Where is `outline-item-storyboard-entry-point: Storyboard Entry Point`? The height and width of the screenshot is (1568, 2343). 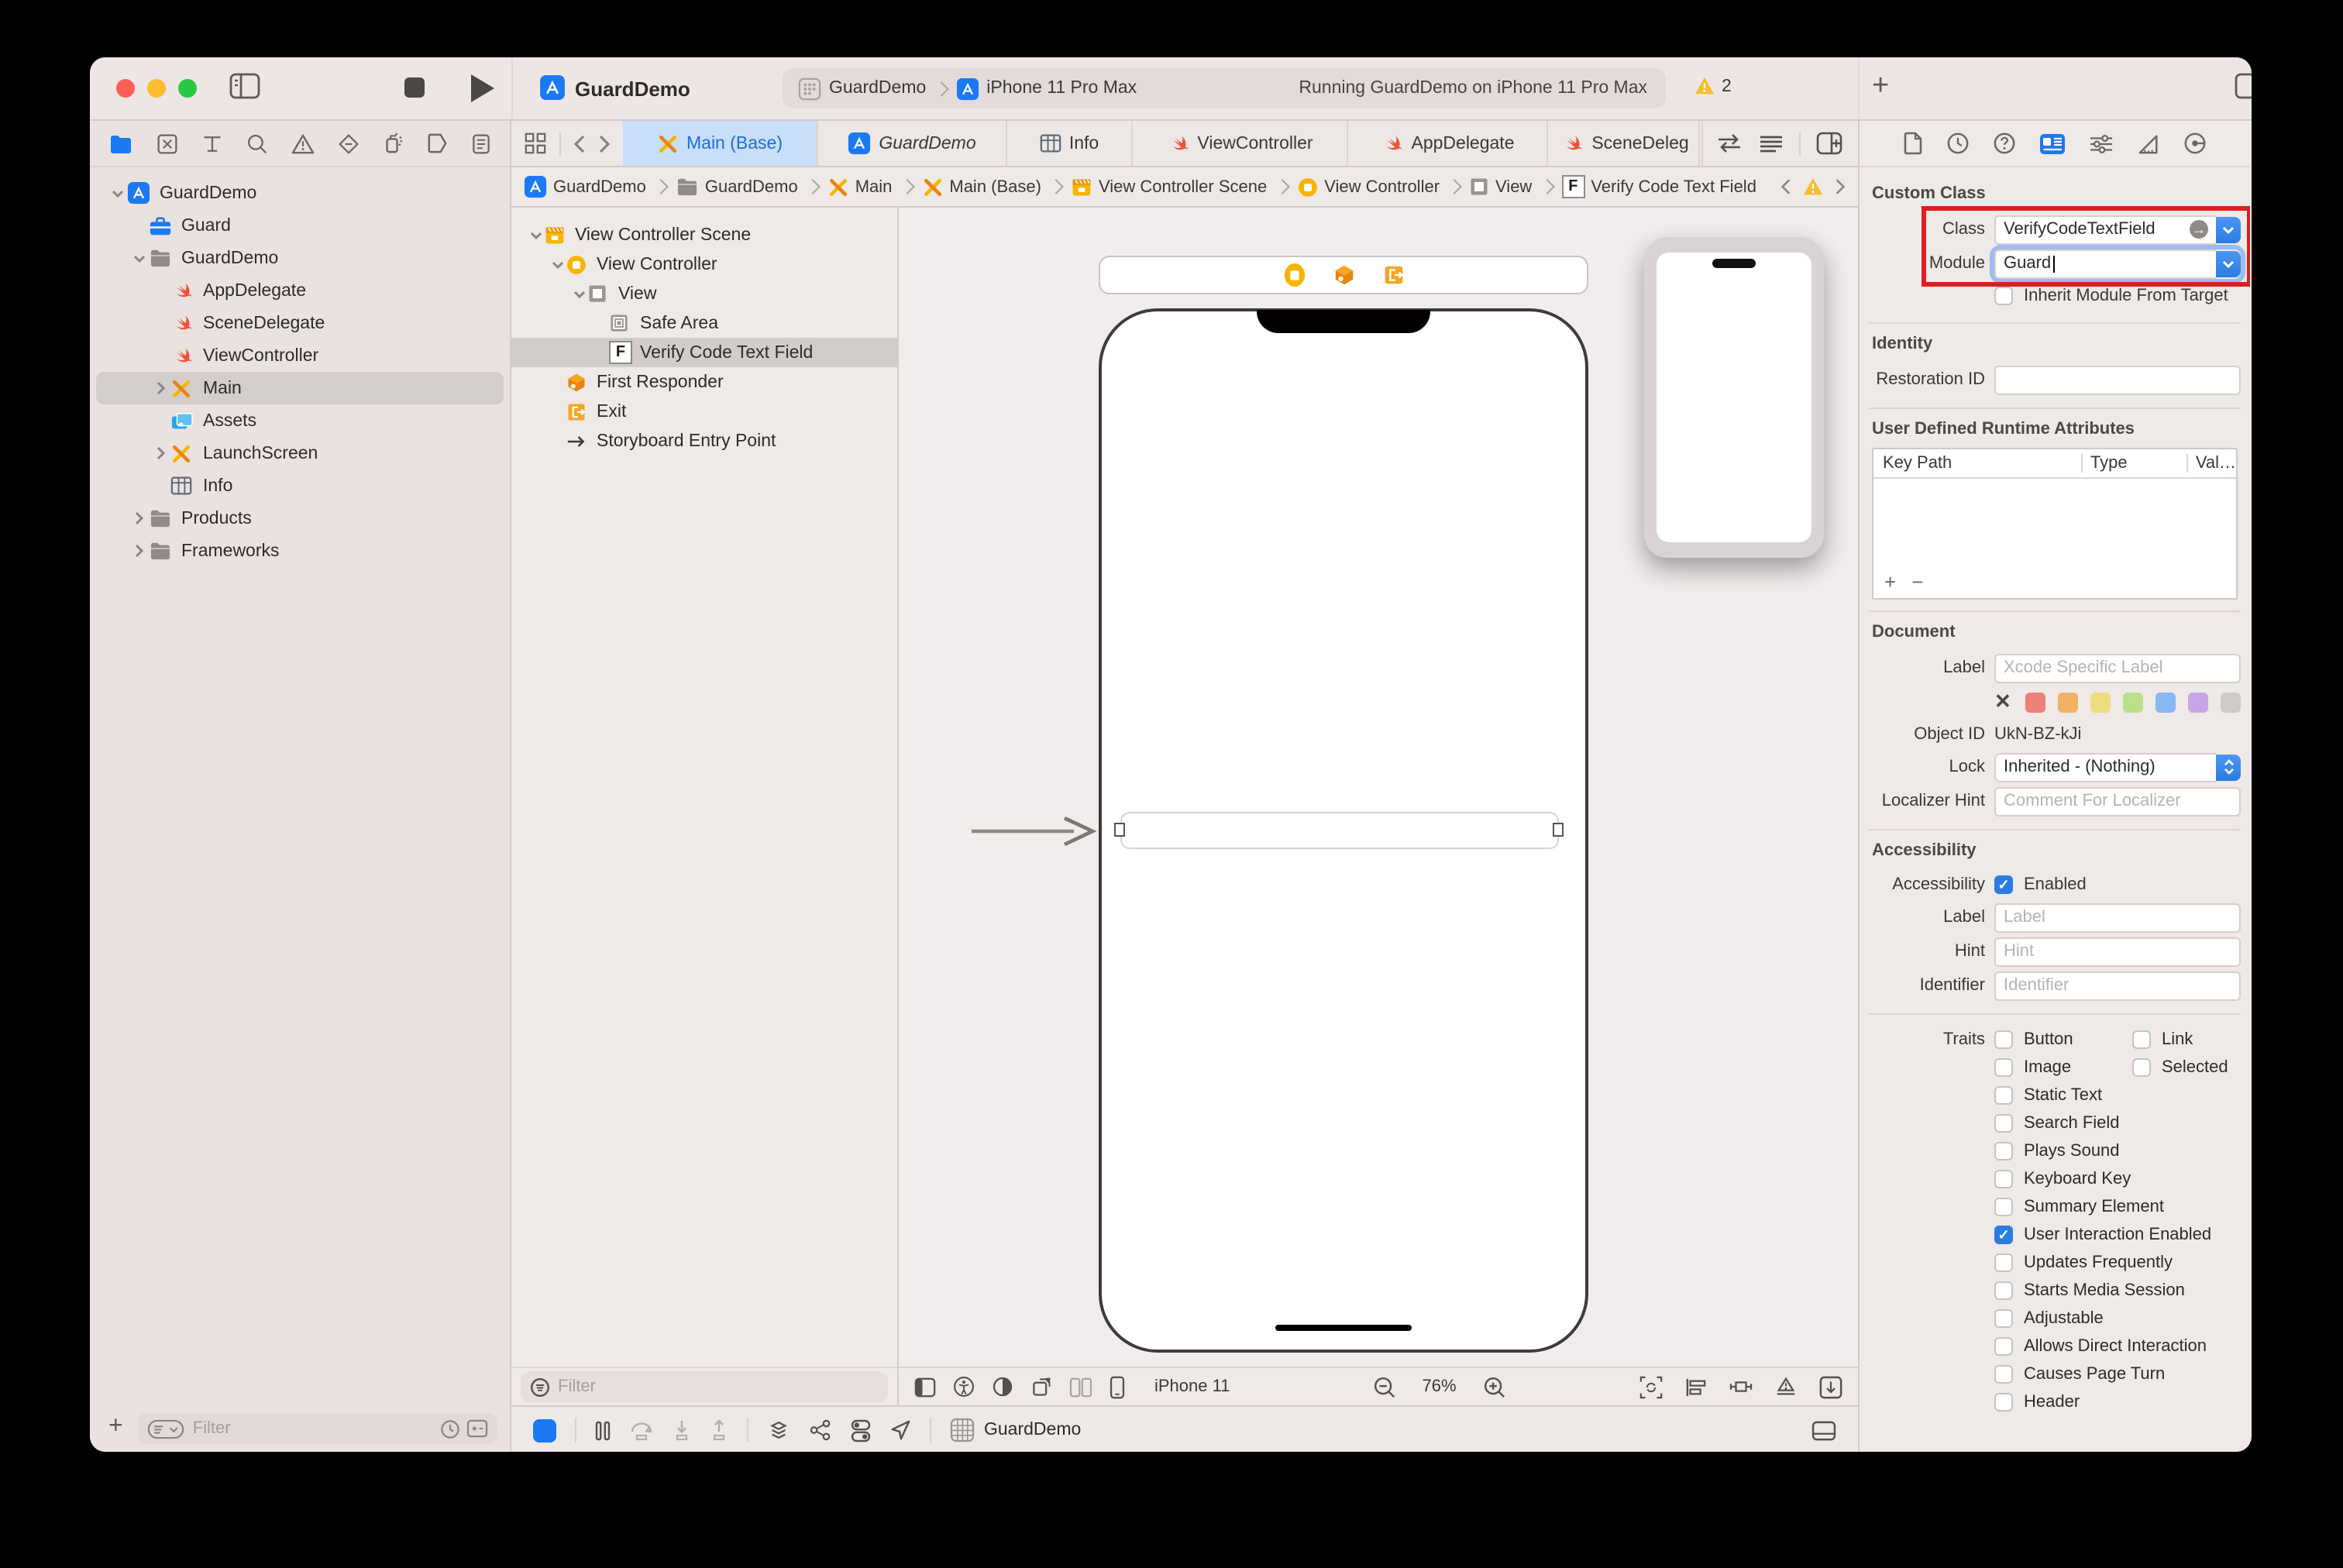 outline-item-storyboard-entry-point: Storyboard Entry Point is located at coordinates (704, 441).